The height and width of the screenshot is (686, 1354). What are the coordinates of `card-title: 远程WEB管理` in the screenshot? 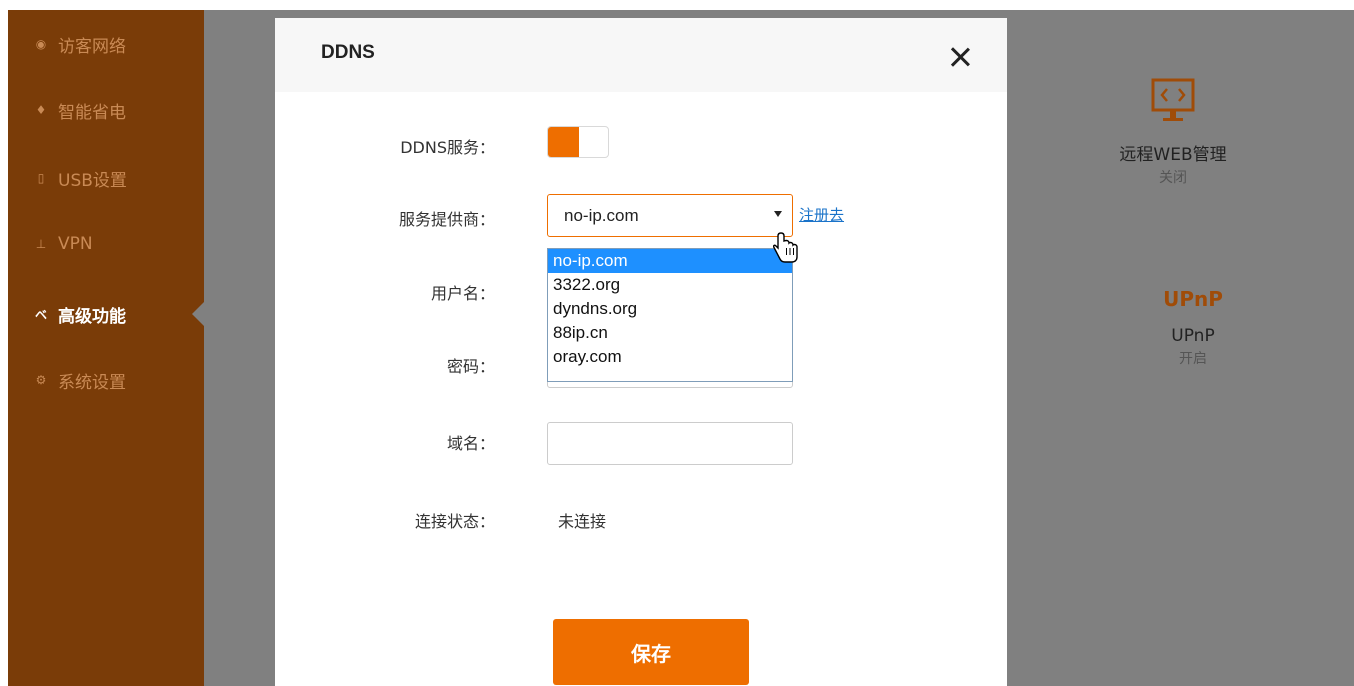 It's located at (1173, 155).